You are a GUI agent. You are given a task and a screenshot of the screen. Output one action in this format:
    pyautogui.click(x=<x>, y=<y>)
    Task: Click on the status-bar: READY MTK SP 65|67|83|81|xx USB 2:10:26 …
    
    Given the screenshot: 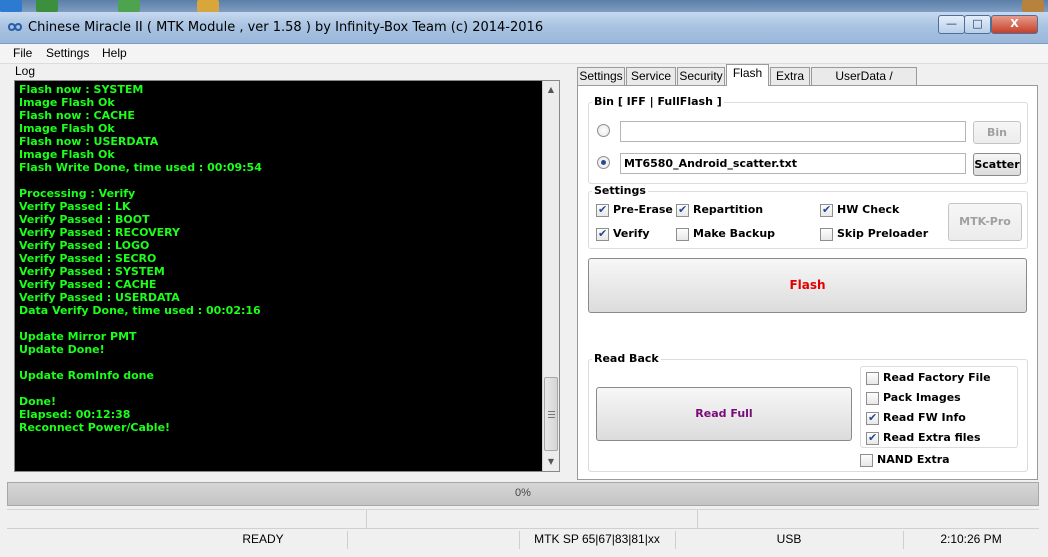 What is the action you would take?
    pyautogui.click(x=523, y=539)
    